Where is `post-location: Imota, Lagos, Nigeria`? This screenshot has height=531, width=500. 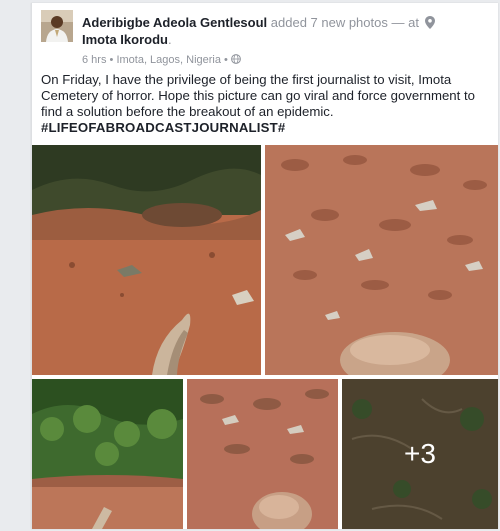
post-location: Imota, Lagos, Nigeria is located at coordinates (168, 60).